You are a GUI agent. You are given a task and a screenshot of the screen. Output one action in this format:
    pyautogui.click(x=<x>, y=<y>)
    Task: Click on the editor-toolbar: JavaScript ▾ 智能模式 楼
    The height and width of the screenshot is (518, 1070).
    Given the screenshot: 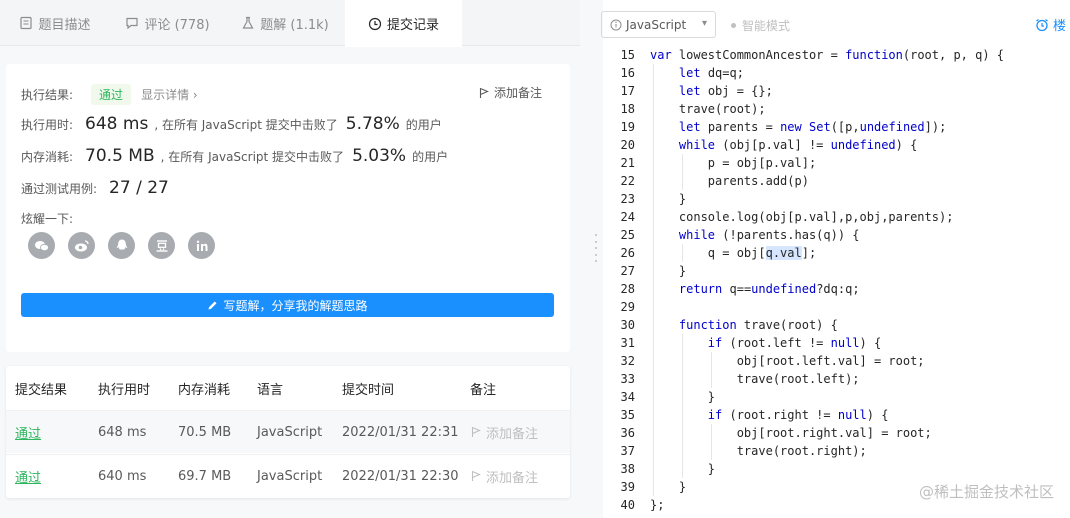 What is the action you would take?
    pyautogui.click(x=835, y=23)
    